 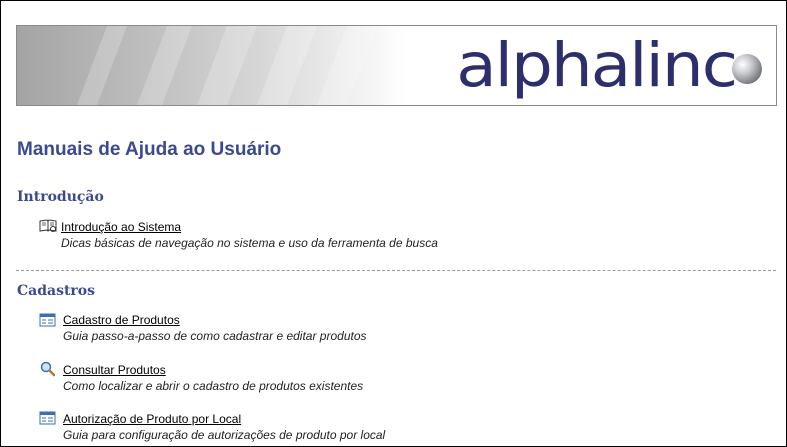 What do you see at coordinates (48, 225) in the screenshot?
I see `open-book-icon` at bounding box center [48, 225].